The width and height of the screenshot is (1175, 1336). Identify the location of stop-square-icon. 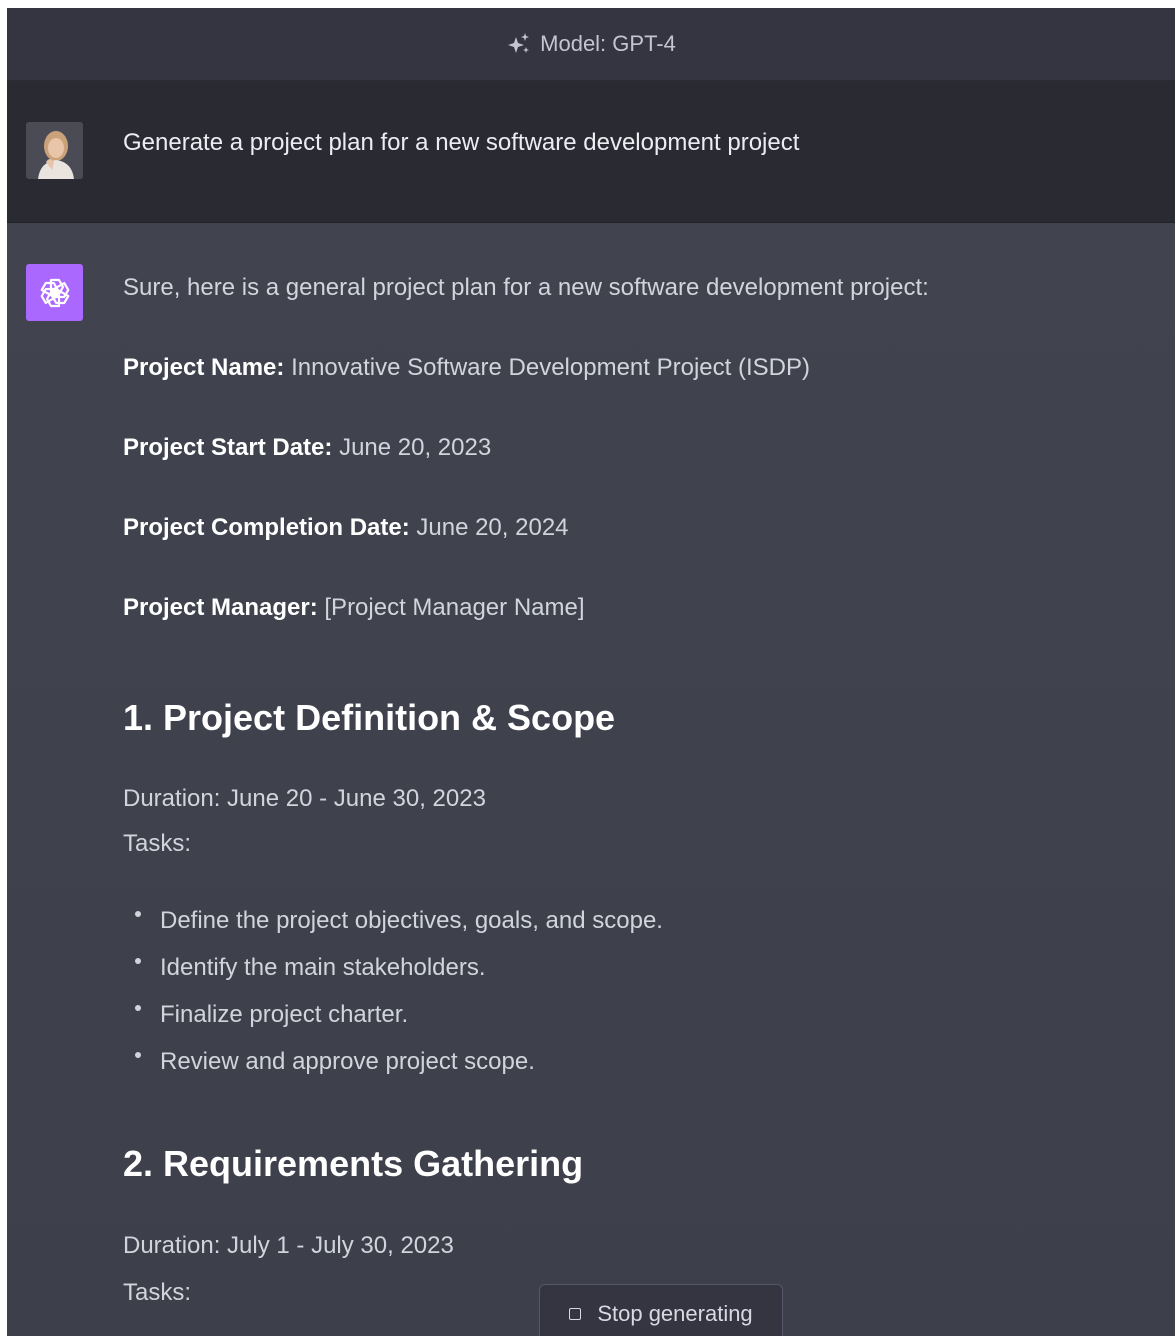
(575, 1314).